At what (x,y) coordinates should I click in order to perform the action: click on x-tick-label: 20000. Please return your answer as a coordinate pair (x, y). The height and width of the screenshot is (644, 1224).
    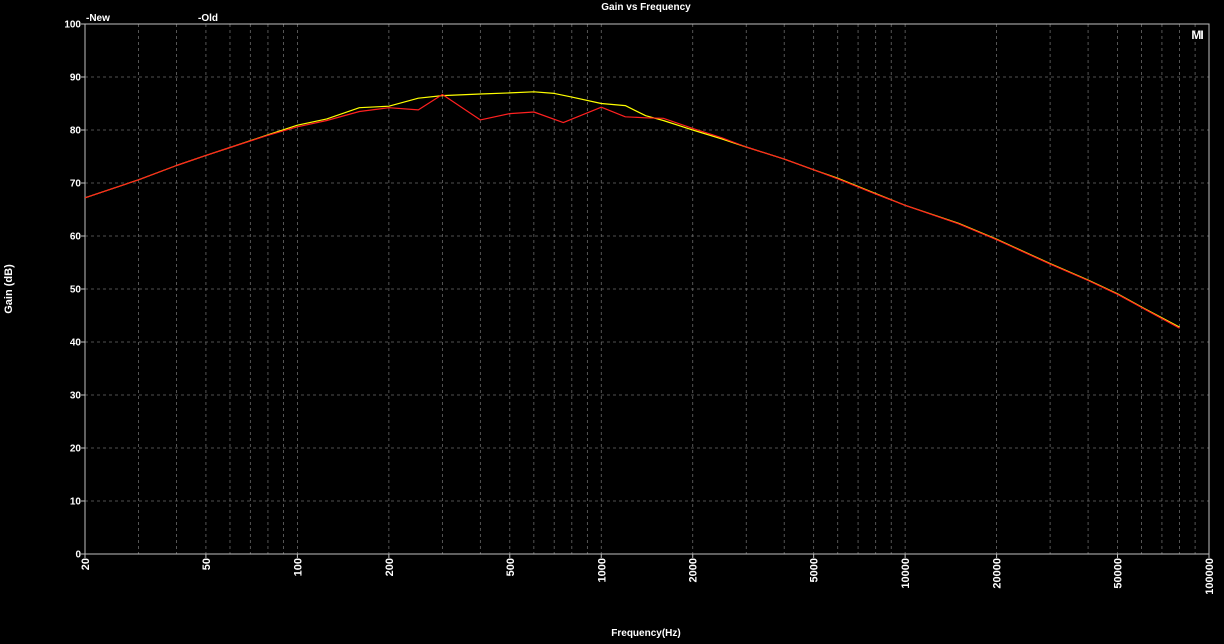
    Looking at the image, I should click on (998, 573).